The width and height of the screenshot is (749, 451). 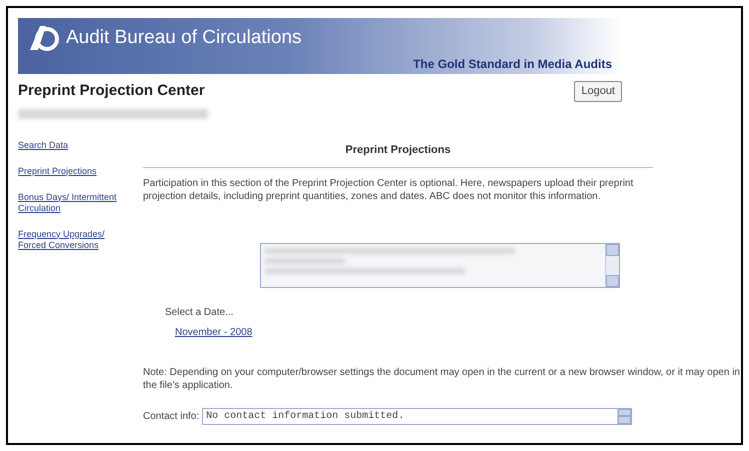 What do you see at coordinates (417, 416) in the screenshot?
I see `contact-field: No contact information submitted.` at bounding box center [417, 416].